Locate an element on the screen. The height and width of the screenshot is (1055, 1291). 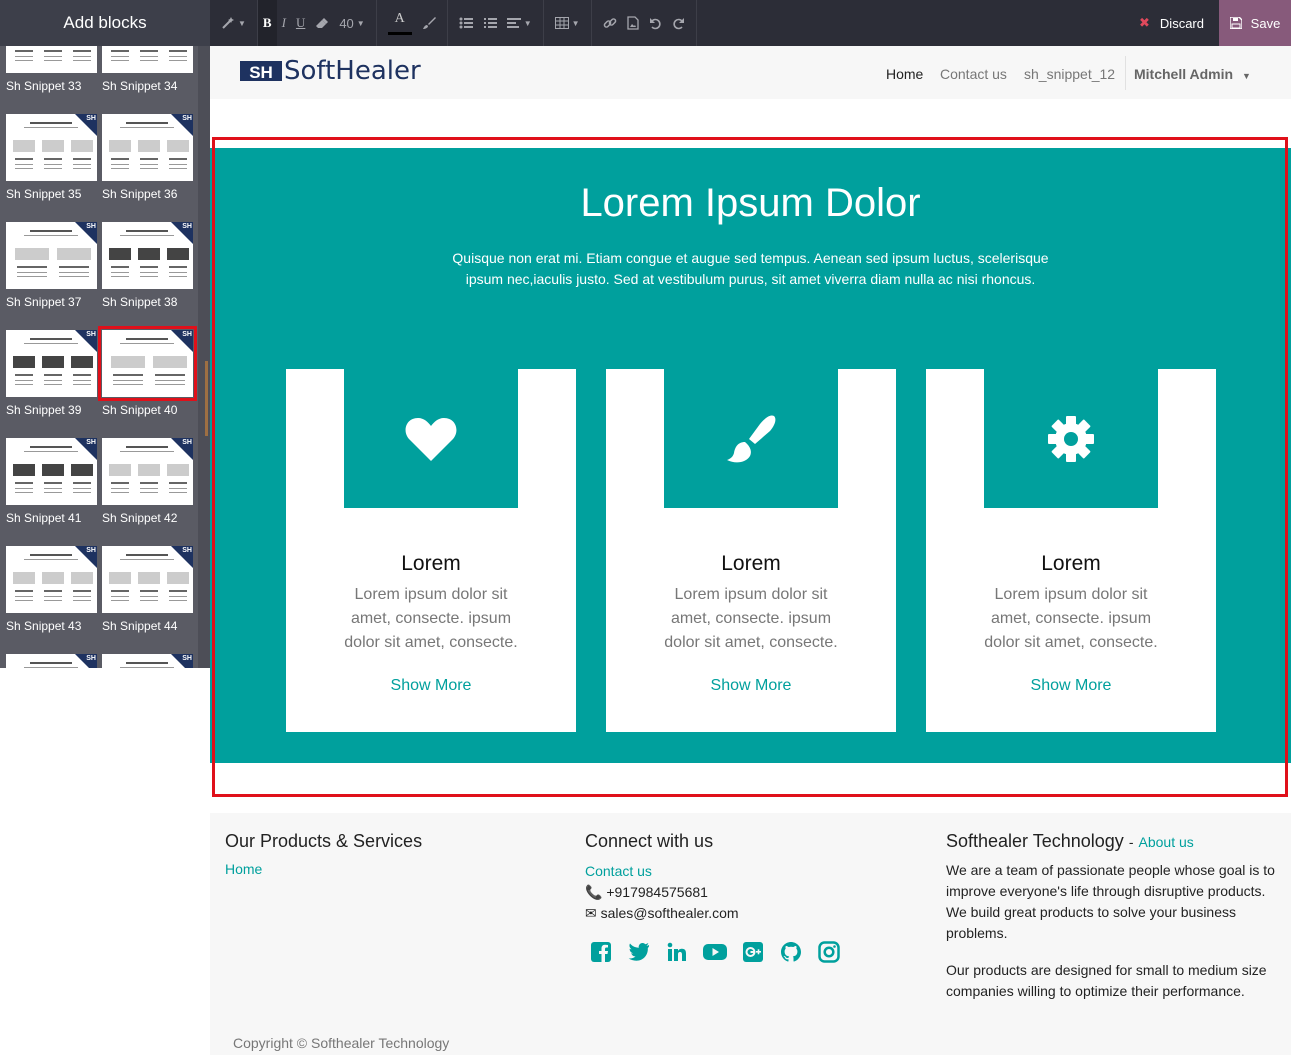
footer-home-link: Home is located at coordinates (243, 869).